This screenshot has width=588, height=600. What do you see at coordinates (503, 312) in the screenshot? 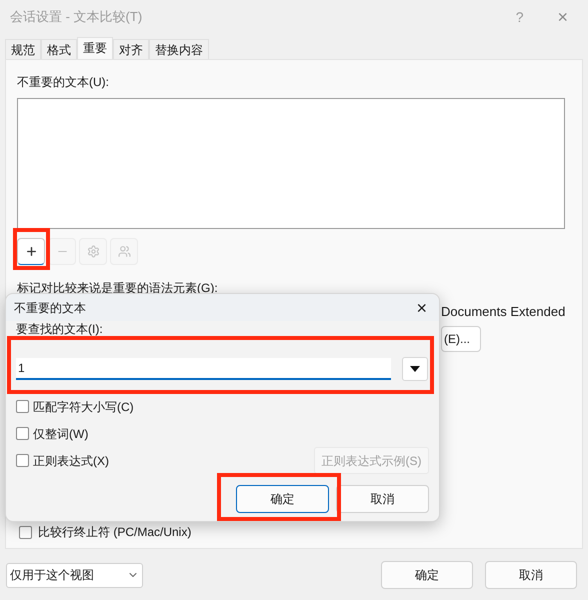
I see `option-label: Documents Extended` at bounding box center [503, 312].